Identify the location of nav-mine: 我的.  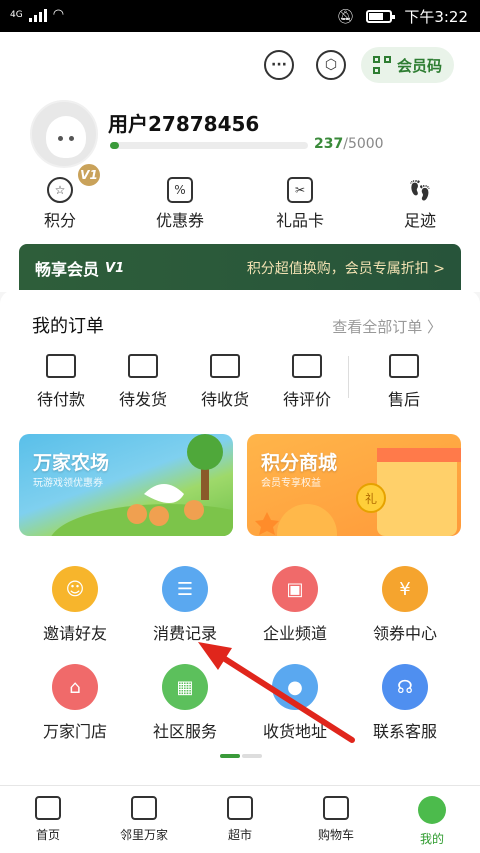
(432, 819).